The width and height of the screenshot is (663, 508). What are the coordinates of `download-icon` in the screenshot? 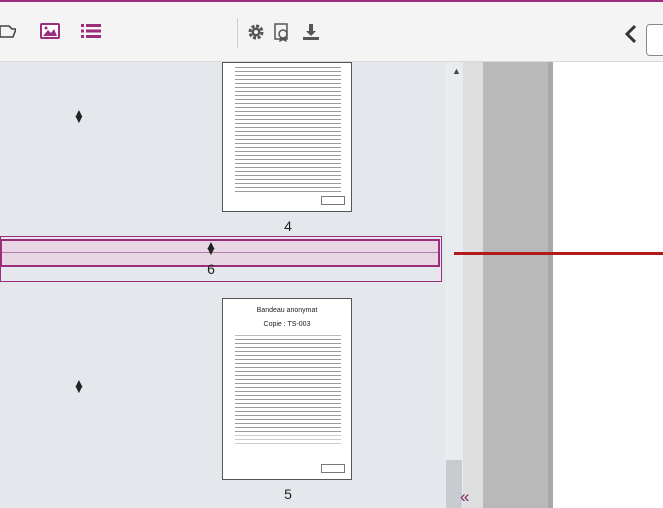 It's located at (311, 32).